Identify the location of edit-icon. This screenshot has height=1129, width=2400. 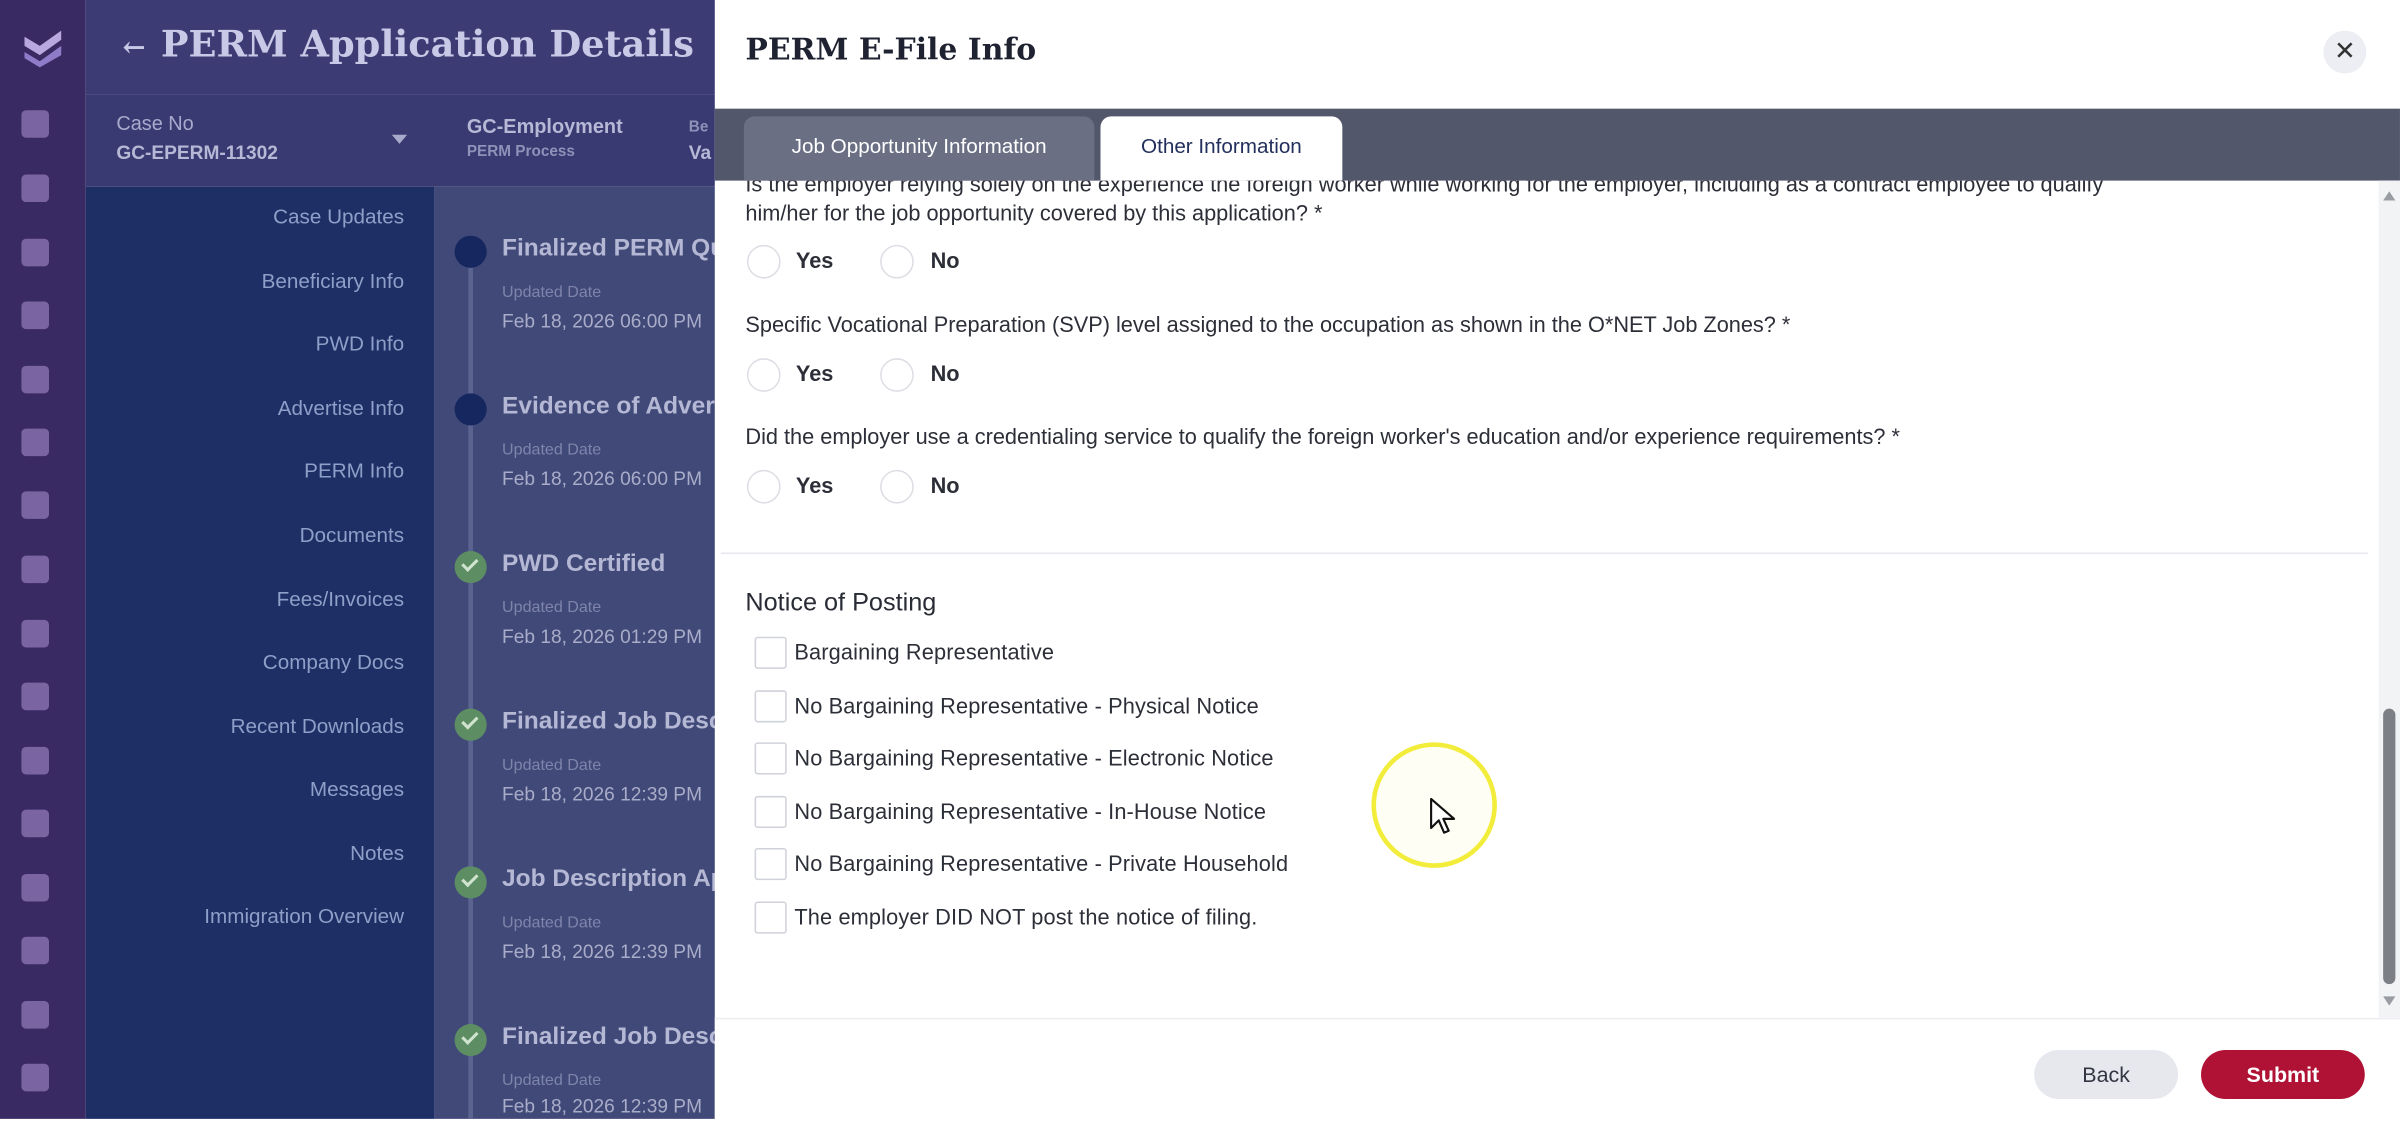
(35, 569).